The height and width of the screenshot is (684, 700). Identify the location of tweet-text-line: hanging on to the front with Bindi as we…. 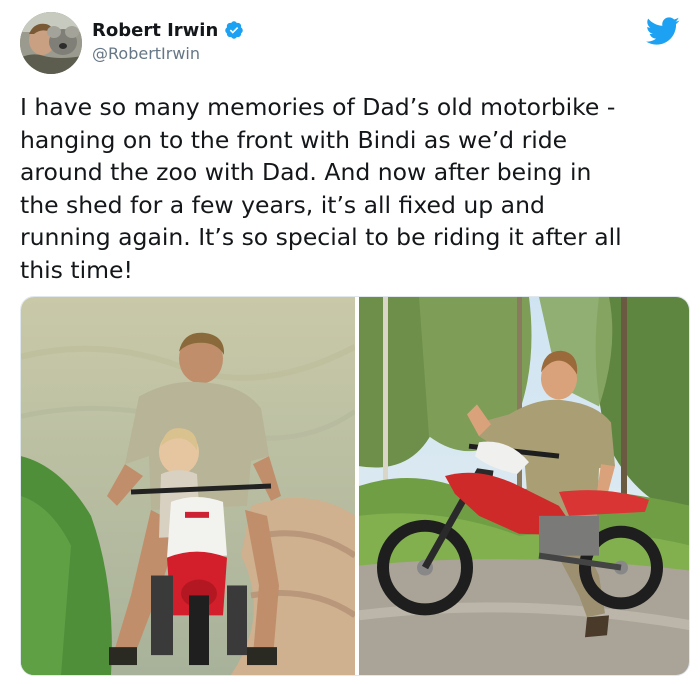
(294, 139).